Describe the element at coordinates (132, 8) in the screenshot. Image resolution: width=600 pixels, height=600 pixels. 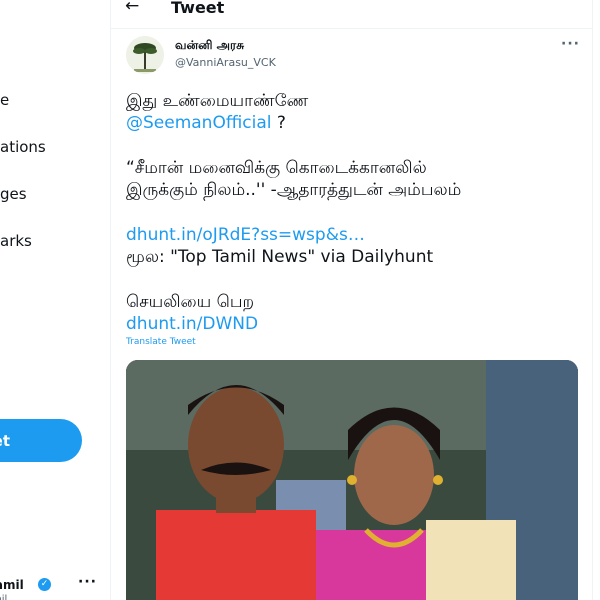
I see `back-arrow-icon: ←` at that location.